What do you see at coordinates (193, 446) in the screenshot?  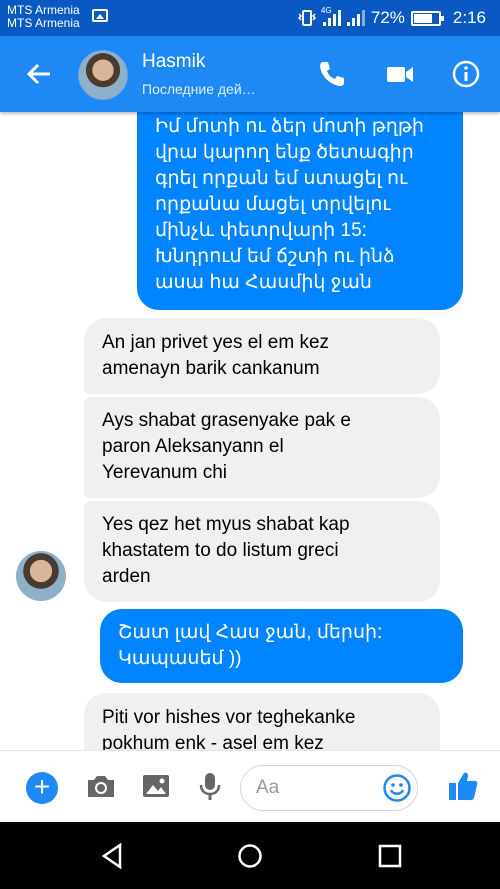 I see `message-line: paron Aleksanyann el` at bounding box center [193, 446].